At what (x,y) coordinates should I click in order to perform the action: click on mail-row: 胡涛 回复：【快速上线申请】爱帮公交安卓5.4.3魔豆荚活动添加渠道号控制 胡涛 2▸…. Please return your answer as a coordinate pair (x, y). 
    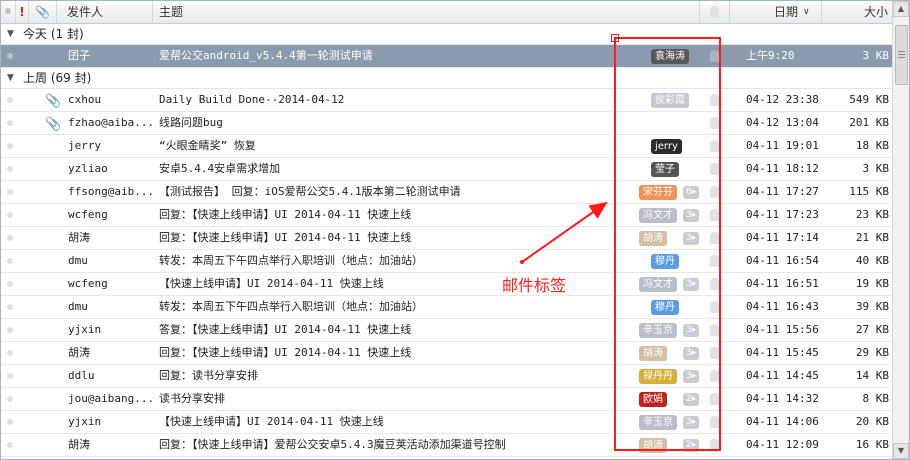
    Looking at the image, I should click on (447, 445).